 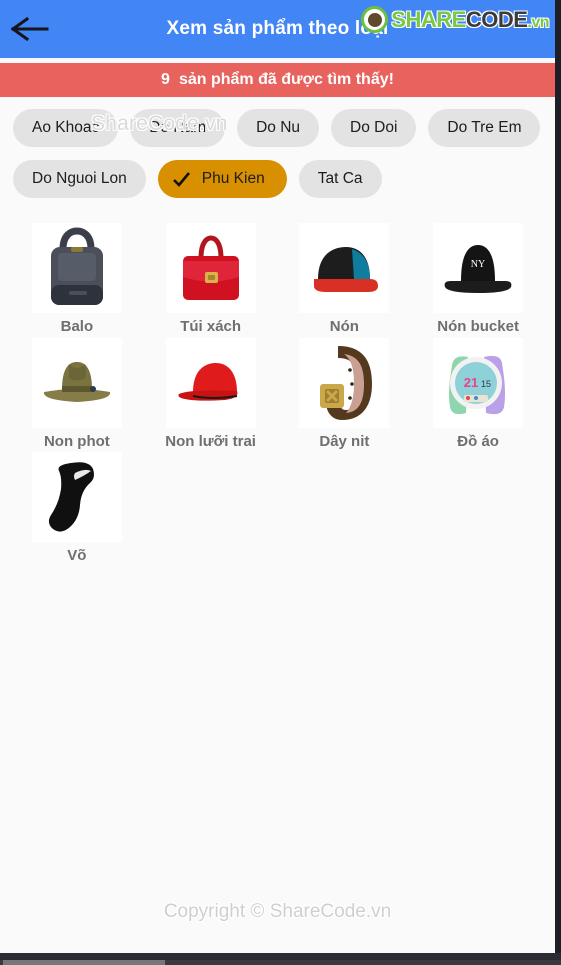 I want to click on chip-tat-ca: Tat Ca, so click(x=340, y=179).